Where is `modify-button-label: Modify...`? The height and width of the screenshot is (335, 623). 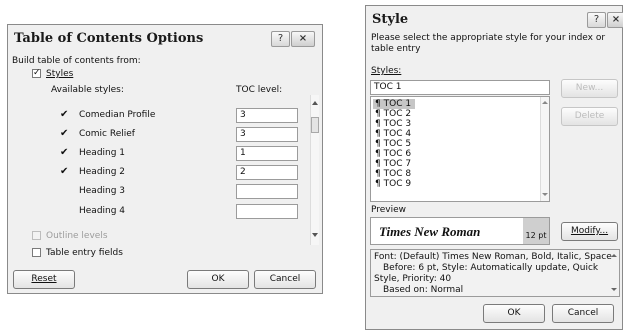
modify-button-label: Modify... is located at coordinates (589, 231).